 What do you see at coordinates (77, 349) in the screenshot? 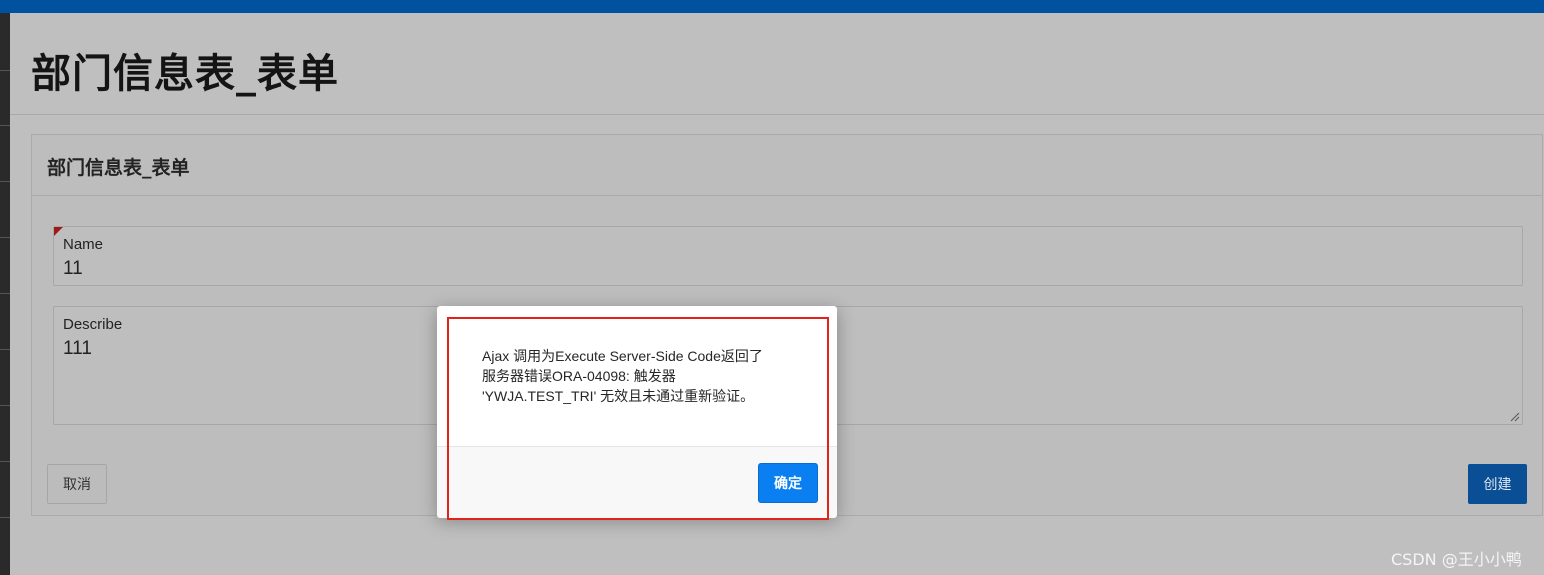
I see `describe-textarea-value: 111` at bounding box center [77, 349].